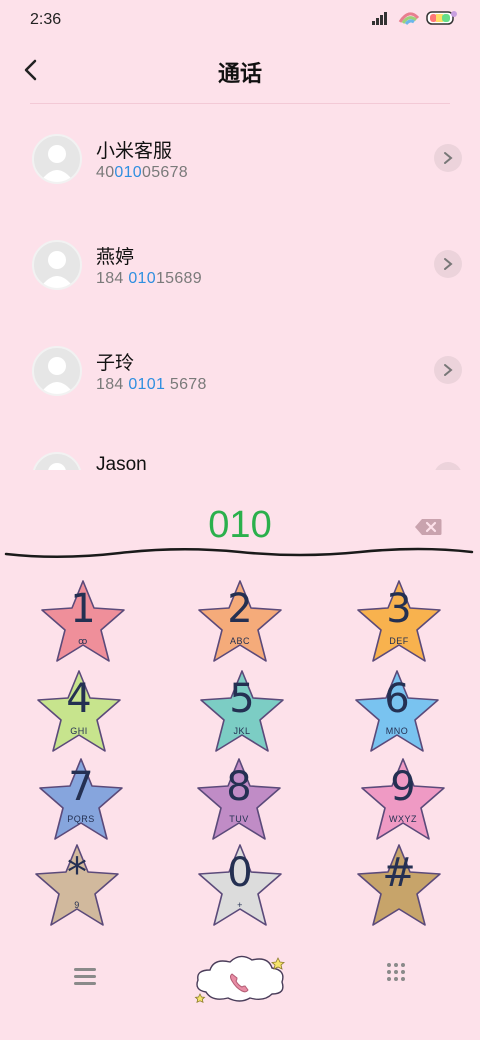 The height and width of the screenshot is (1040, 480). Describe the element at coordinates (79, 713) in the screenshot. I see `key-4: 4 GHI` at that location.